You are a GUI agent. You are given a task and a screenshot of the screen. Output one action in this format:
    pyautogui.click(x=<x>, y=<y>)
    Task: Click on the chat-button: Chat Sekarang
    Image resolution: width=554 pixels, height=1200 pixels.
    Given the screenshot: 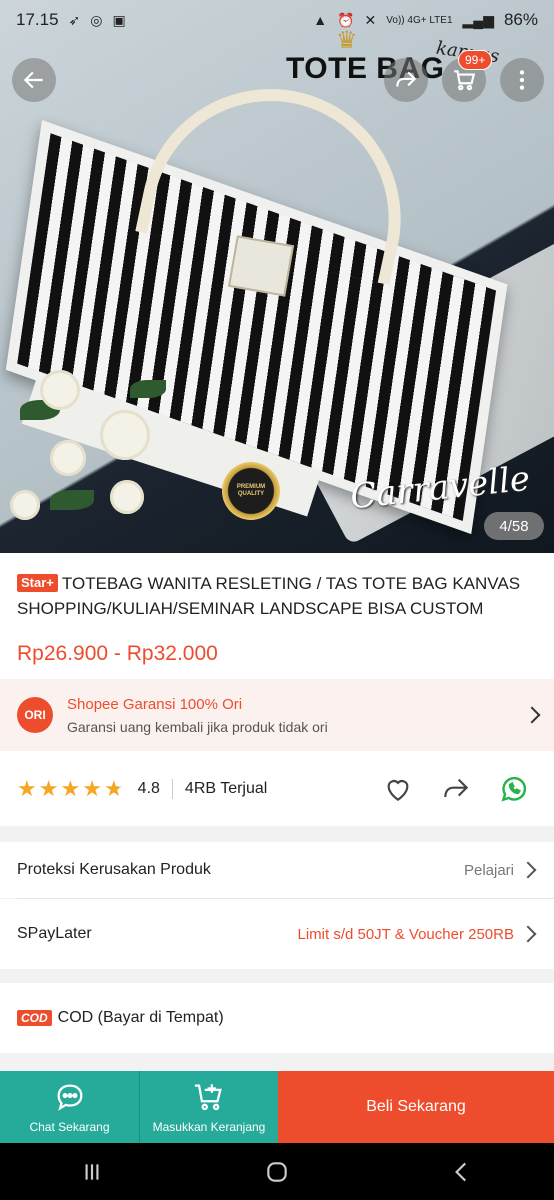 What is the action you would take?
    pyautogui.click(x=69, y=1107)
    